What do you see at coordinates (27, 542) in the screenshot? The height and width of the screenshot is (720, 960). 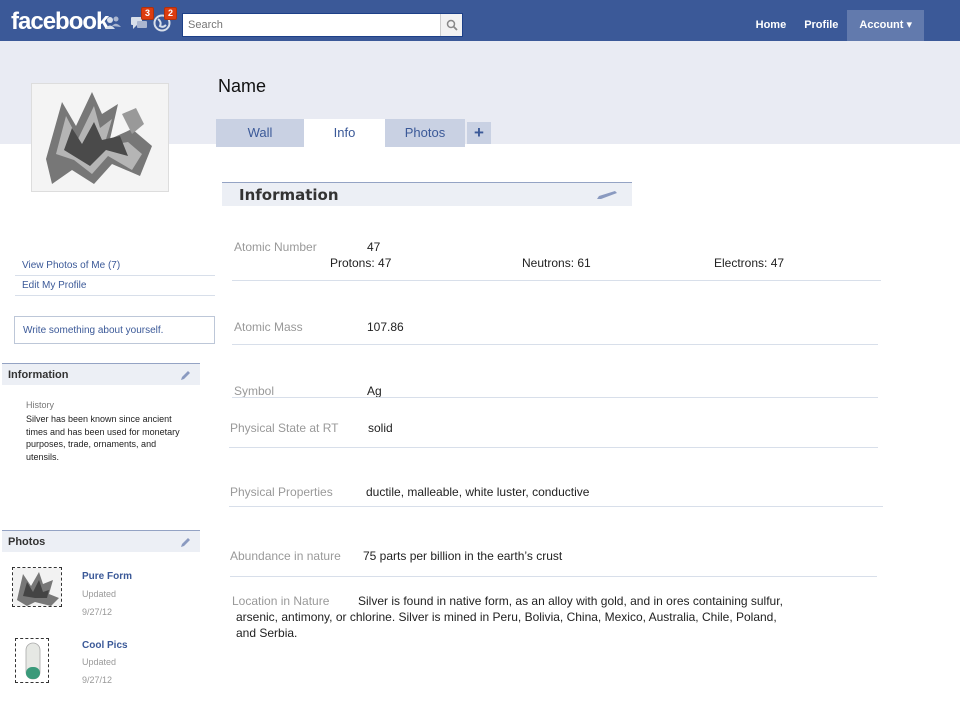 I see `left-photos-title: Photos` at bounding box center [27, 542].